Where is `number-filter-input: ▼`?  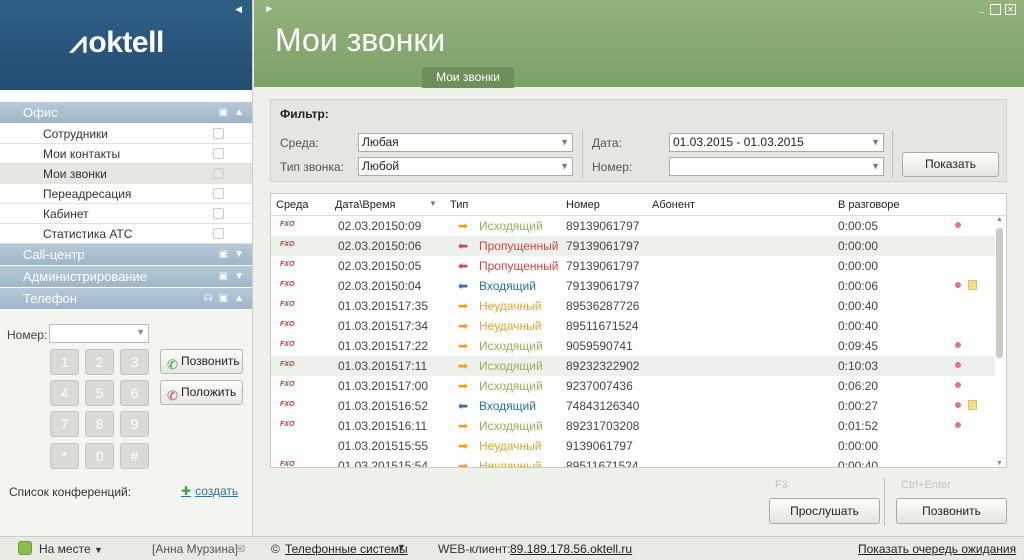
number-filter-input: ▼ is located at coordinates (776, 166).